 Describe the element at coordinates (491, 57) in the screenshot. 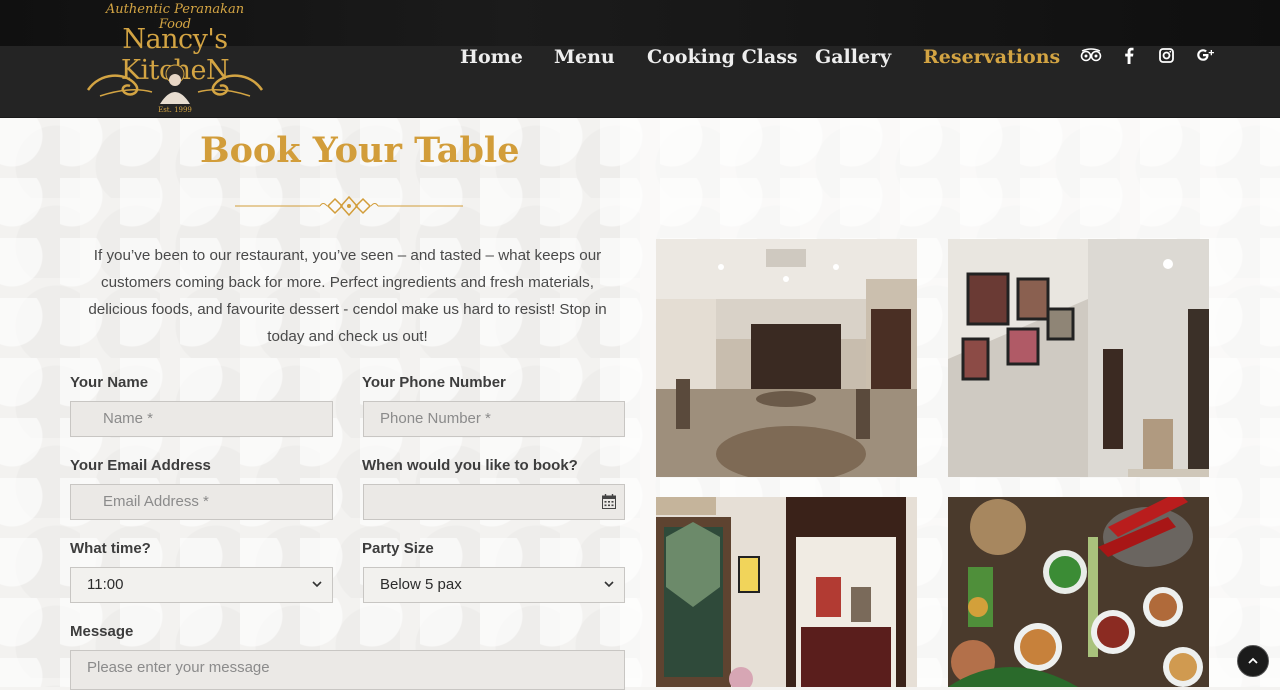

I see `nav-home: Home` at that location.